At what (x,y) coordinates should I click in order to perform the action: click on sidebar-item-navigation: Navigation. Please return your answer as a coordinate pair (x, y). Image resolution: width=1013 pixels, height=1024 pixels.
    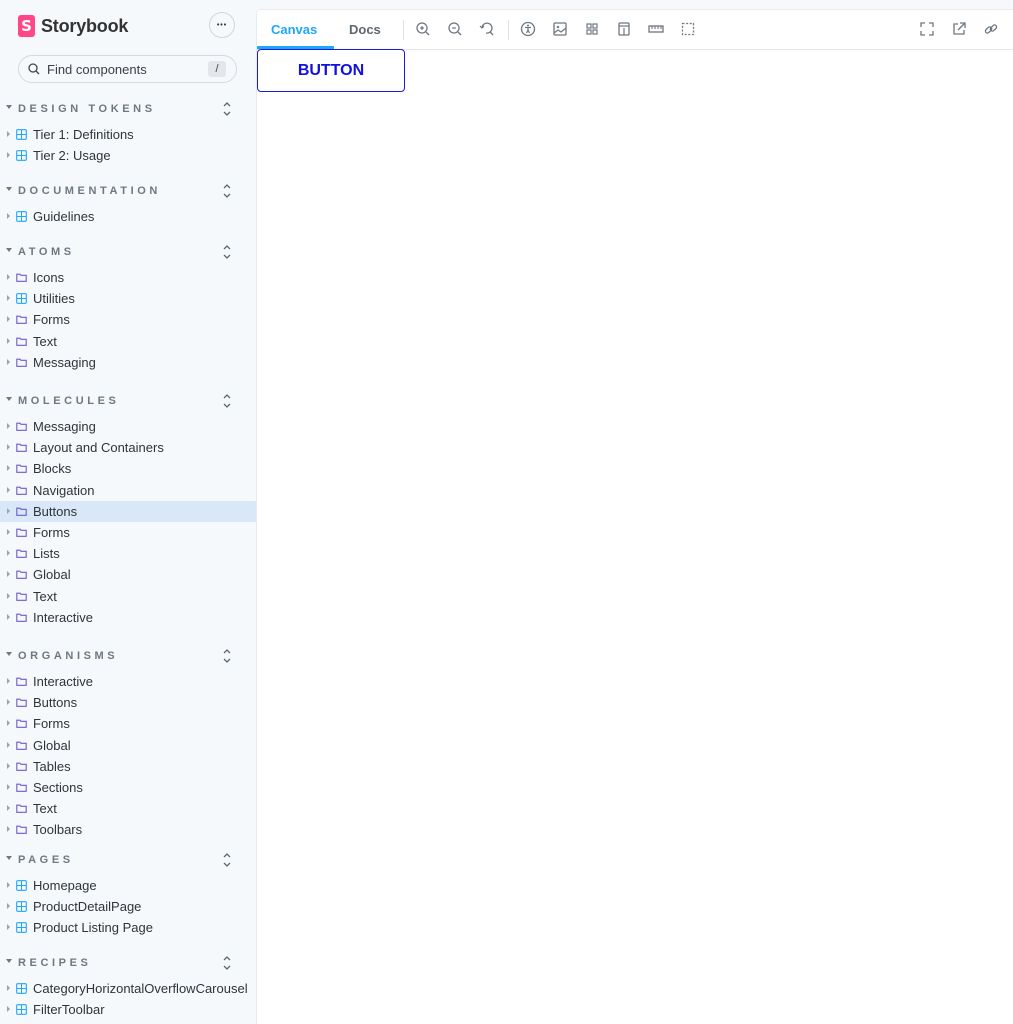
    Looking at the image, I should click on (128, 490).